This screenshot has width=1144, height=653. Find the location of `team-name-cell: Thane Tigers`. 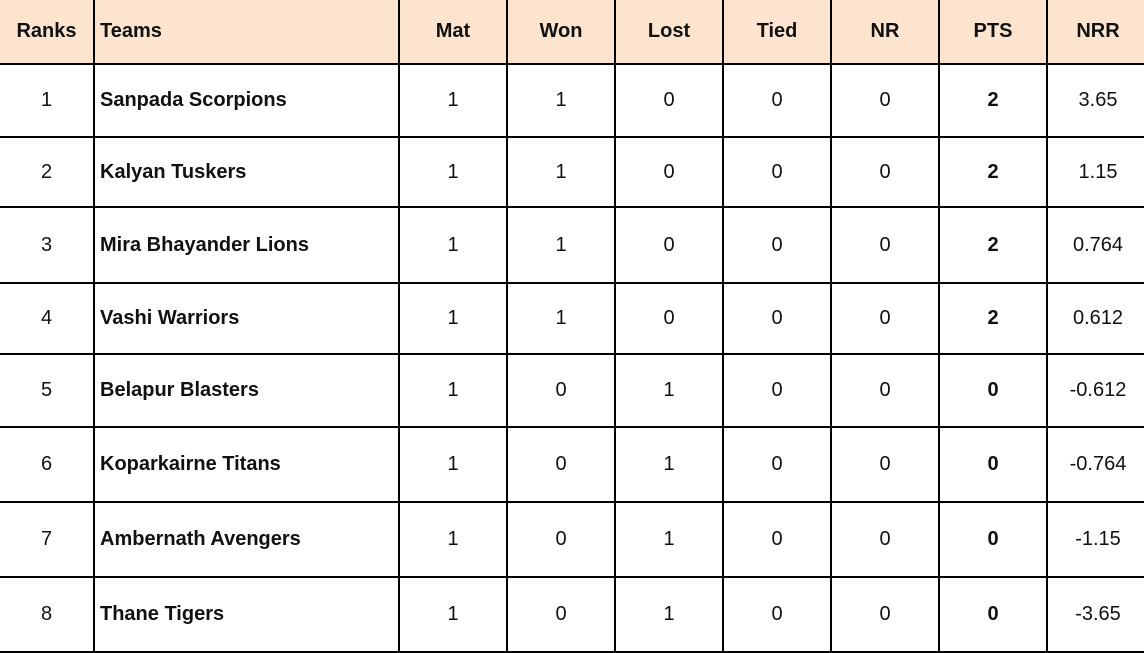

team-name-cell: Thane Tigers is located at coordinates (246, 614).